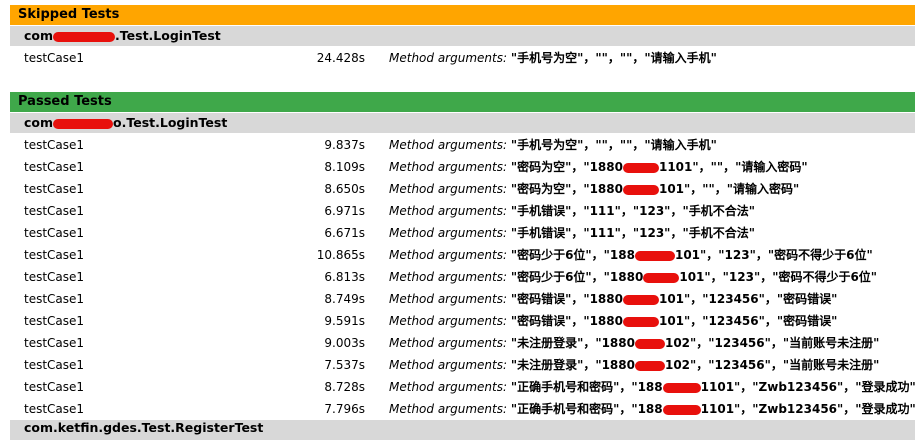 The image size is (915, 440). What do you see at coordinates (340, 58) in the screenshot?
I see `test-duration: 24.428s` at bounding box center [340, 58].